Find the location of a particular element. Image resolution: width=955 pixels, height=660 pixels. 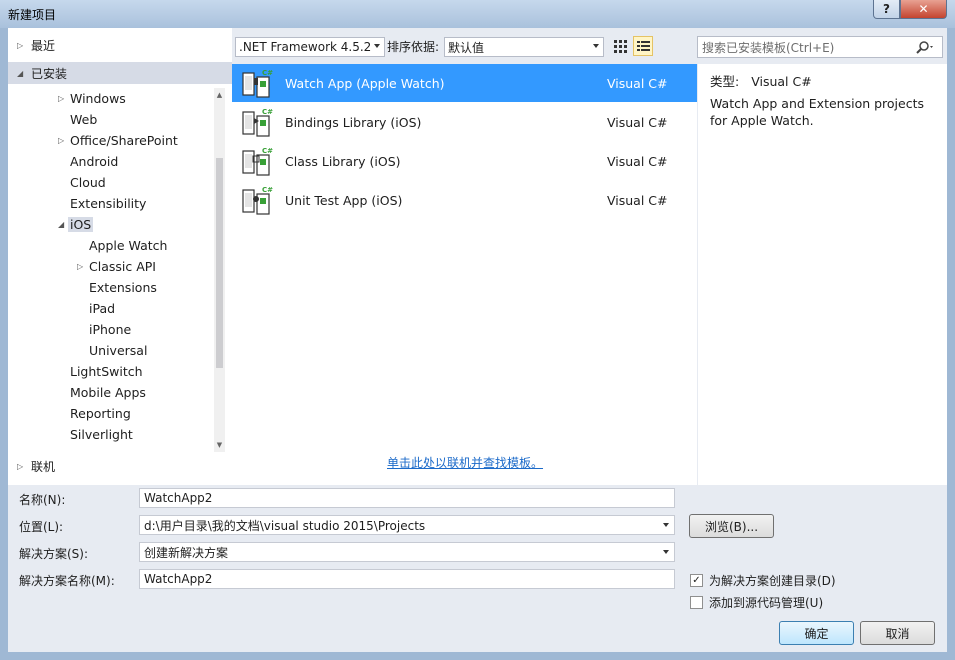

tree-item: Extensions is located at coordinates (117, 287).